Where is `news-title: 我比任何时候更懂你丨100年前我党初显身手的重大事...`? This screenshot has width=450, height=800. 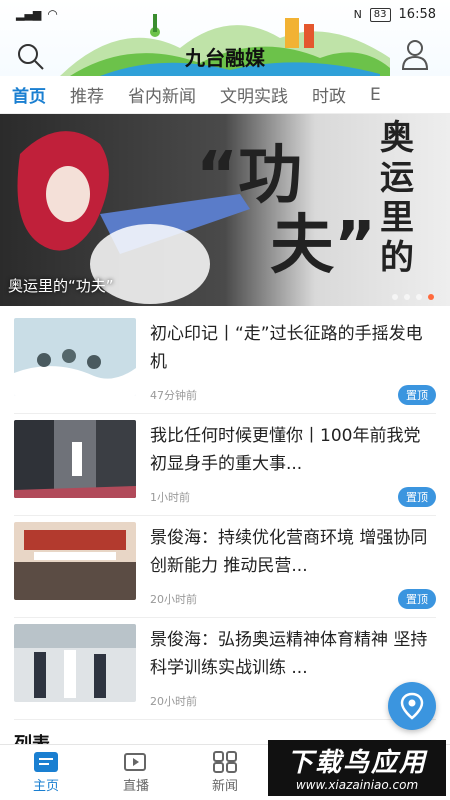 news-title: 我比任何时候更懂你丨100年前我党初显身手的重大事... is located at coordinates (285, 450).